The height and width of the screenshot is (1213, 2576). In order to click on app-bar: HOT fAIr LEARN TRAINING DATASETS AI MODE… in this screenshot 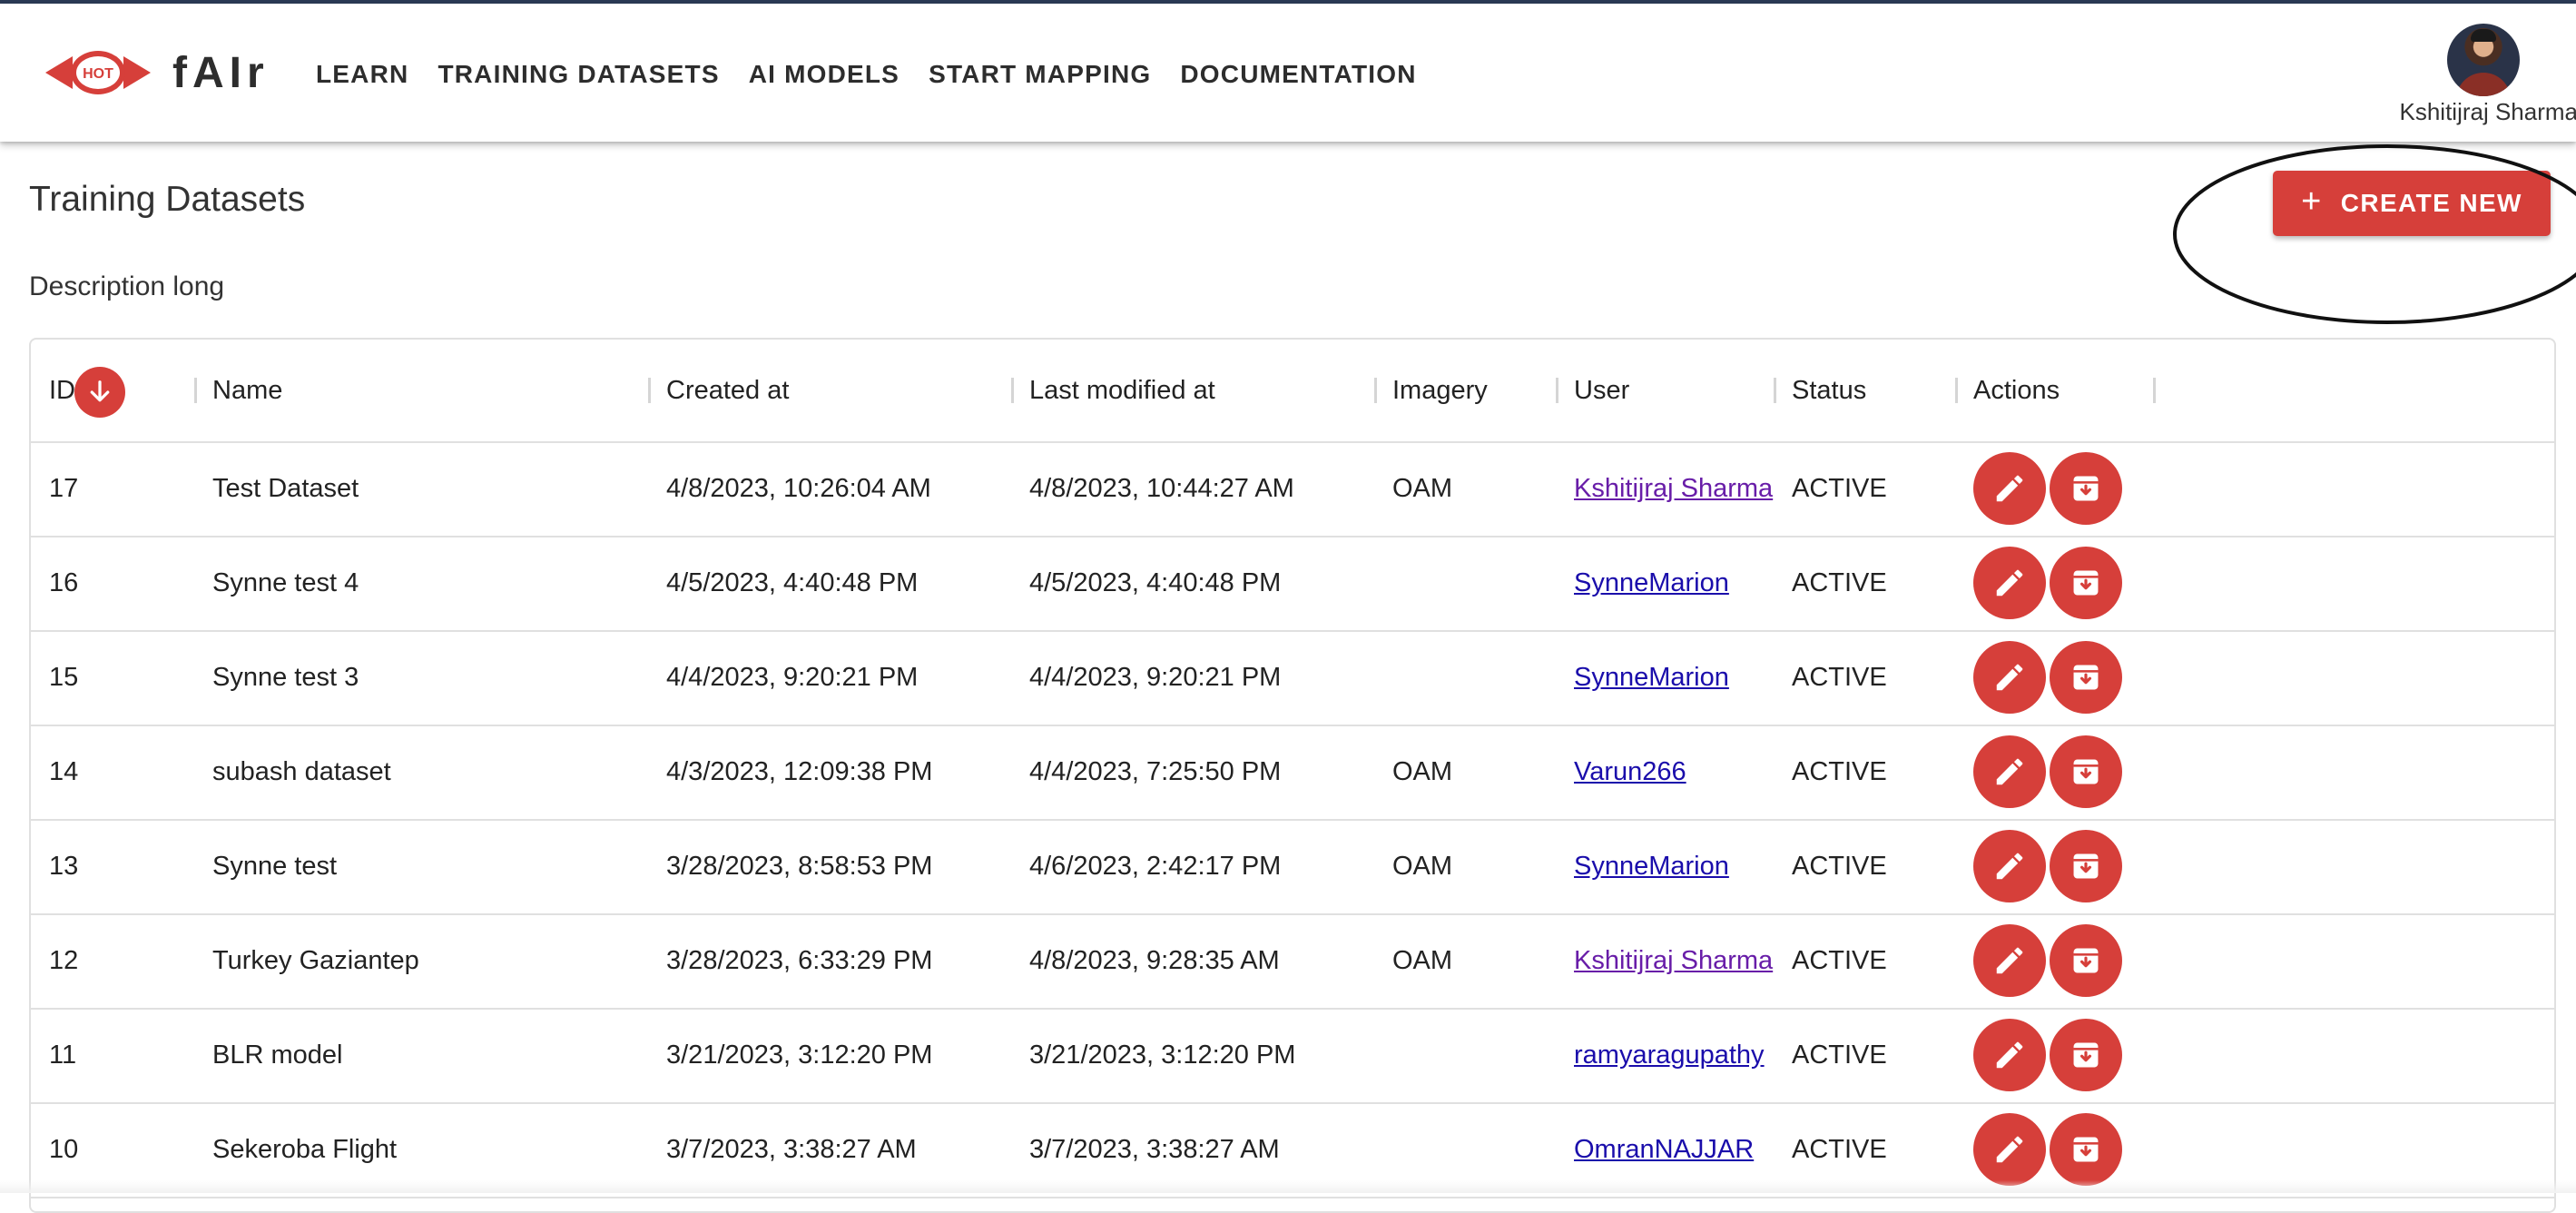, I will do `click(1288, 73)`.